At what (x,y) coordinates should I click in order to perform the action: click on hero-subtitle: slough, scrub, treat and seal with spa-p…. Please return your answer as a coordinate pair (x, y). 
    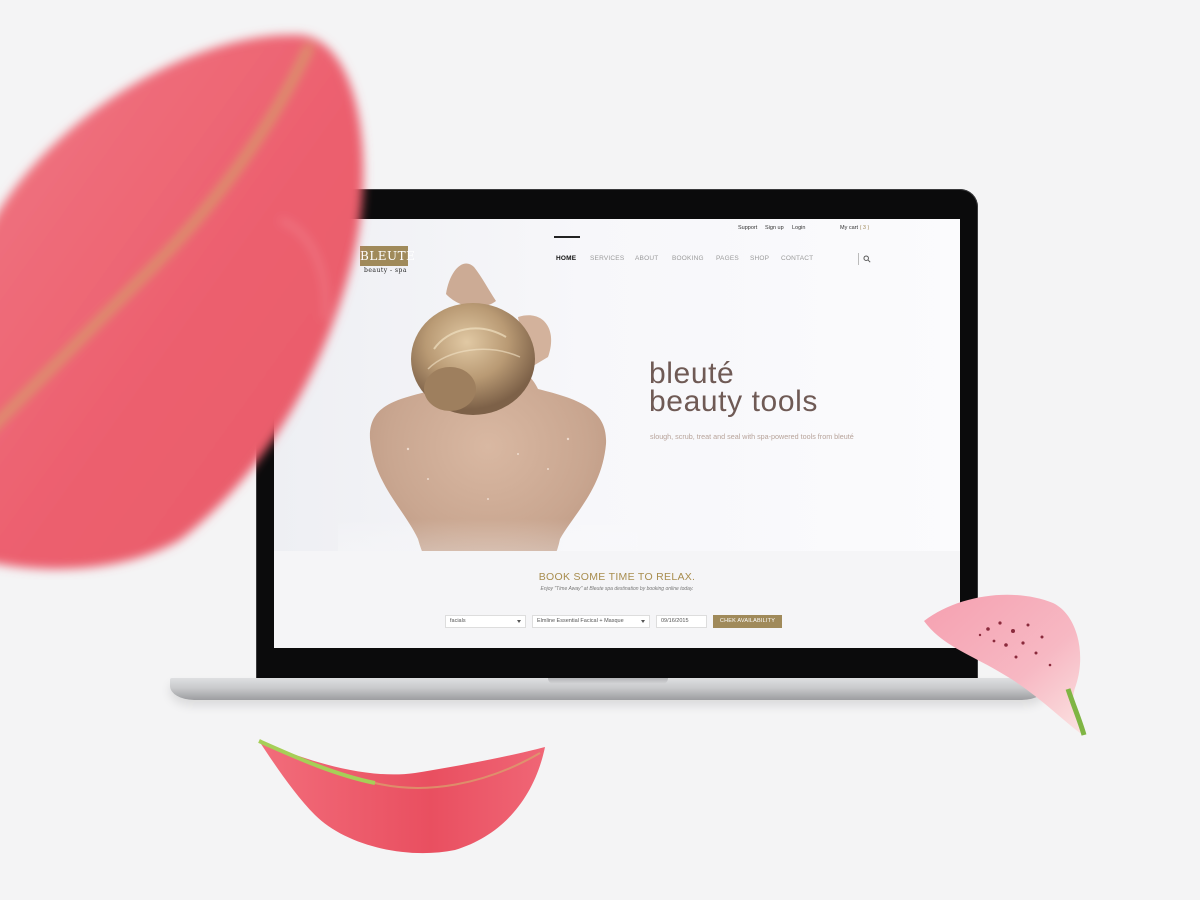
    Looking at the image, I should click on (752, 436).